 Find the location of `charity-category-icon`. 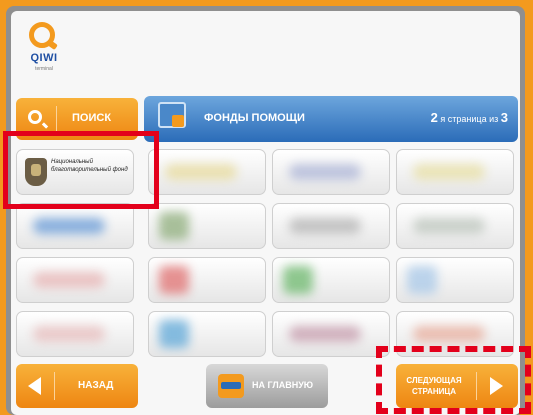

charity-category-icon is located at coordinates (172, 115).